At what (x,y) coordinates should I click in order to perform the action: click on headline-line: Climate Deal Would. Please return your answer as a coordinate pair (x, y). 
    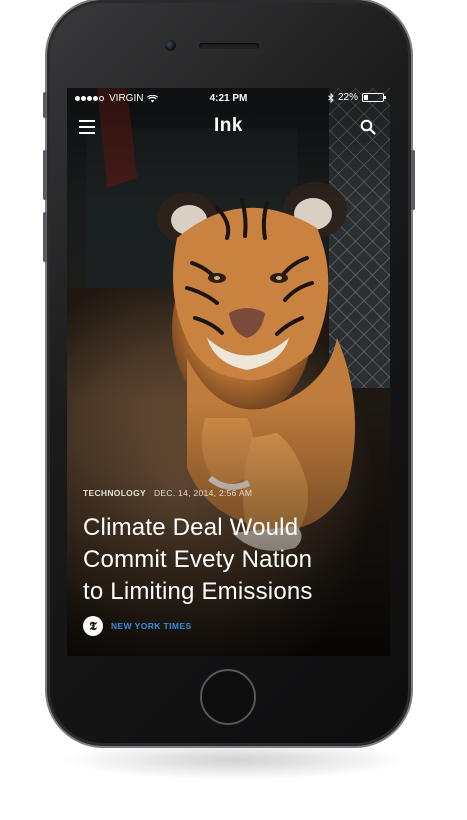
    Looking at the image, I should click on (191, 527).